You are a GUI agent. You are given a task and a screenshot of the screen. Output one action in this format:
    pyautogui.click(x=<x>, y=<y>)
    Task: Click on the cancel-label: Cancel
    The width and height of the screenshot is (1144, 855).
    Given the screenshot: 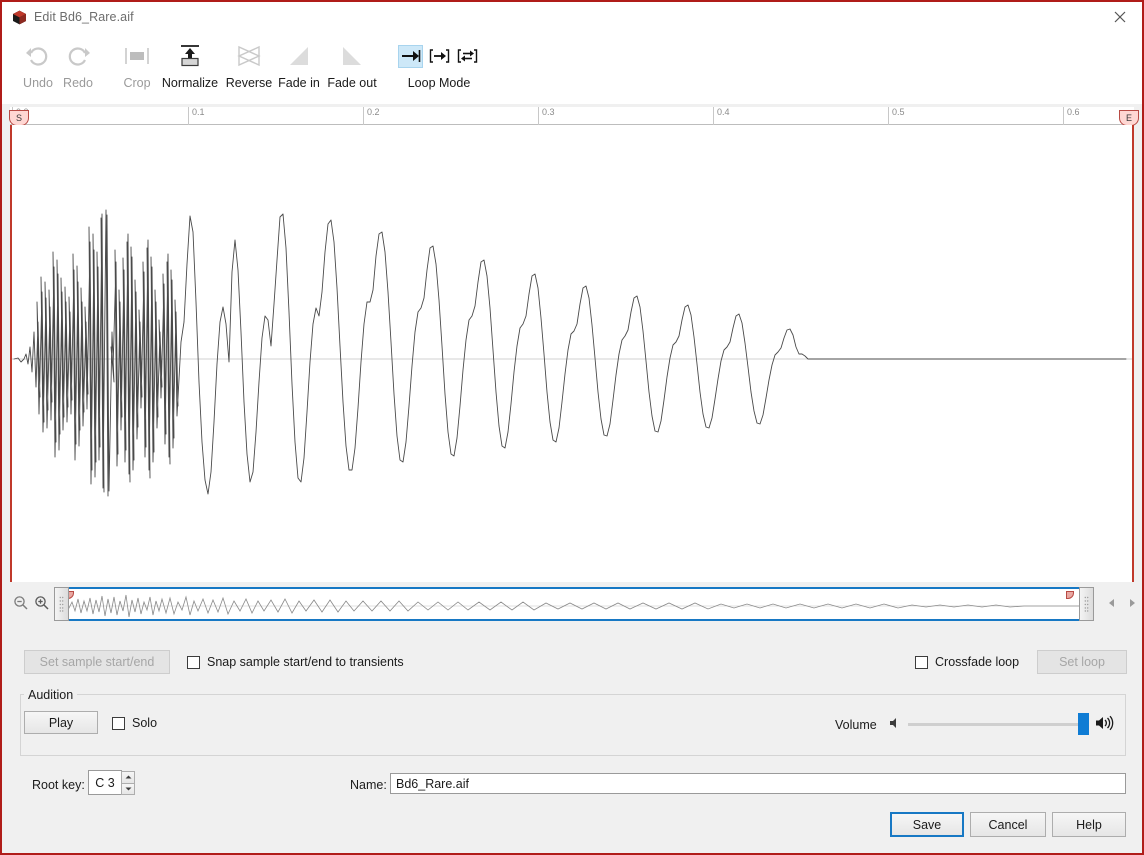 What is the action you would take?
    pyautogui.click(x=1008, y=824)
    